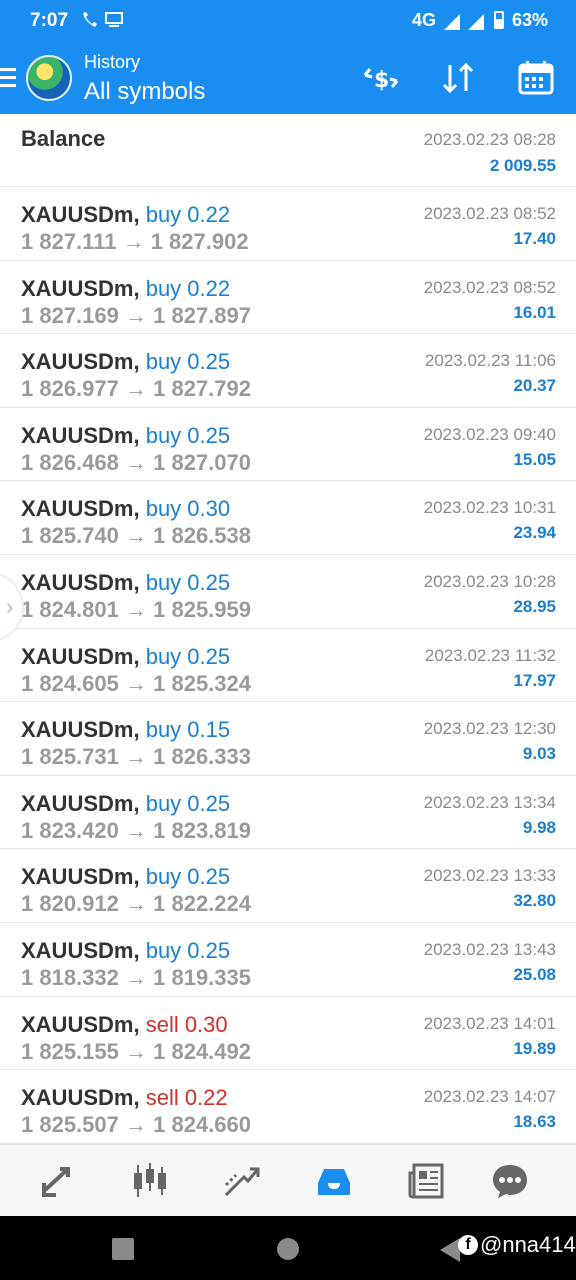 This screenshot has height=1280, width=576. What do you see at coordinates (70, 389) in the screenshot?
I see `open-price: 1 826.977` at bounding box center [70, 389].